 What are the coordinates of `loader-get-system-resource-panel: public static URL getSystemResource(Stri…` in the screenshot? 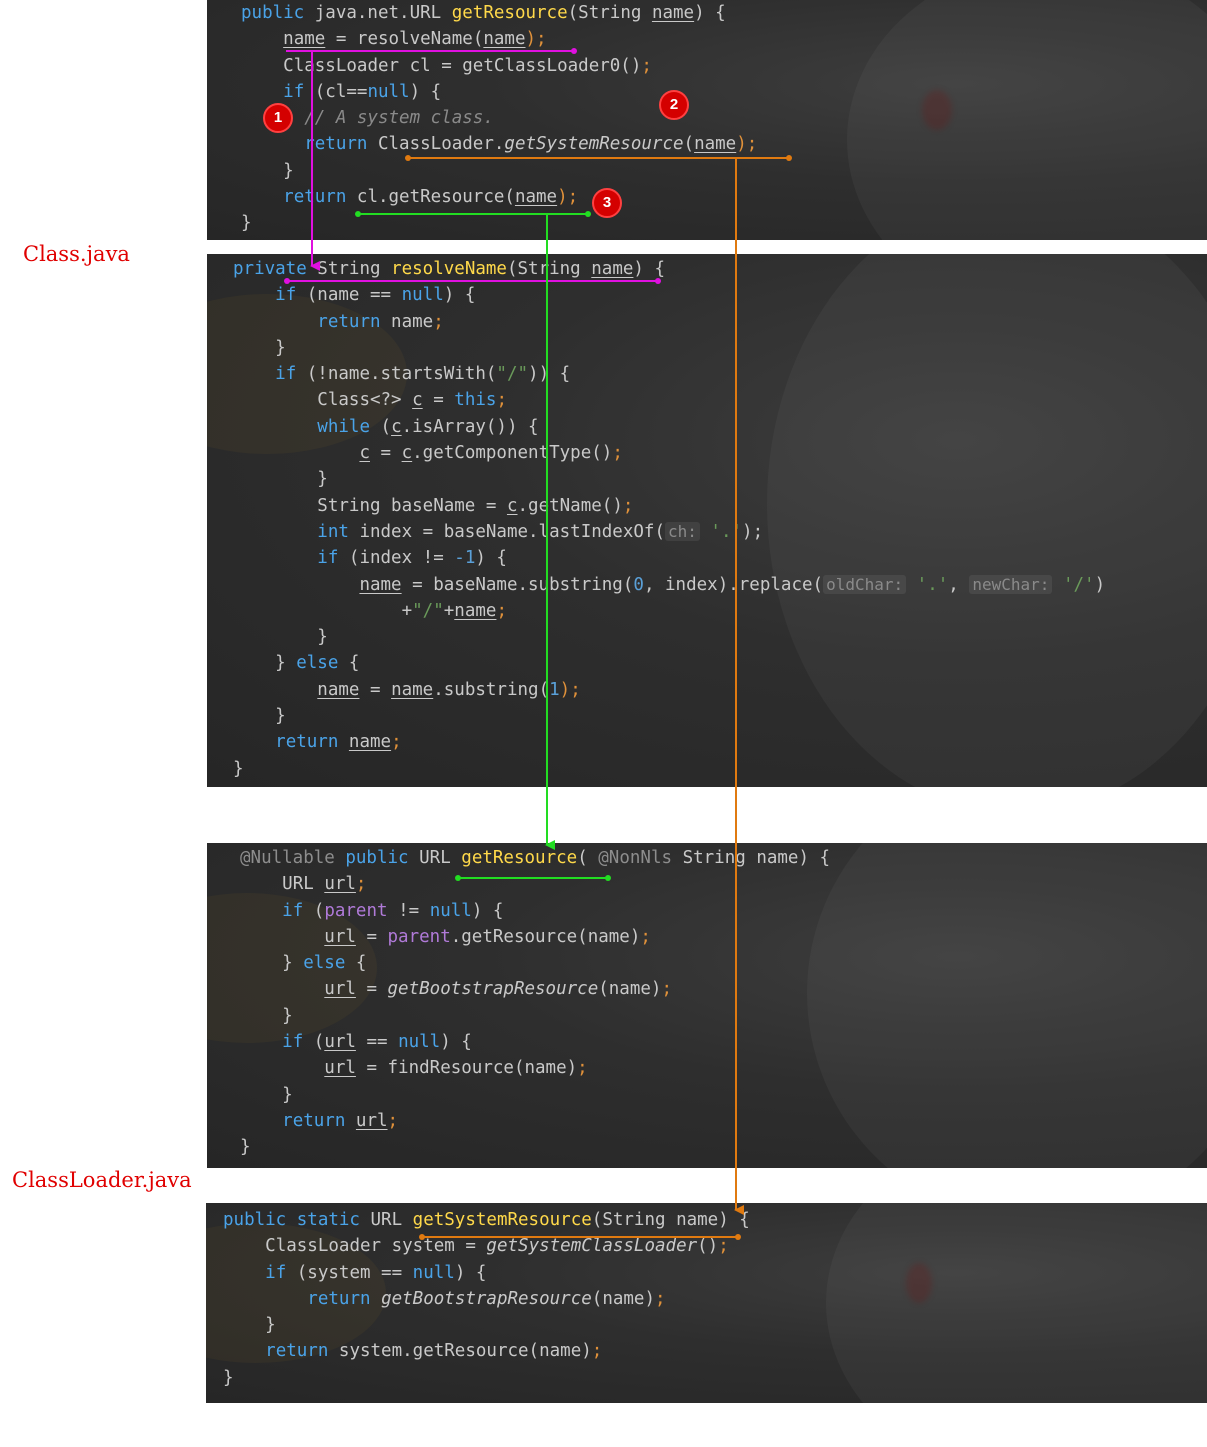 It's located at (706, 1303).